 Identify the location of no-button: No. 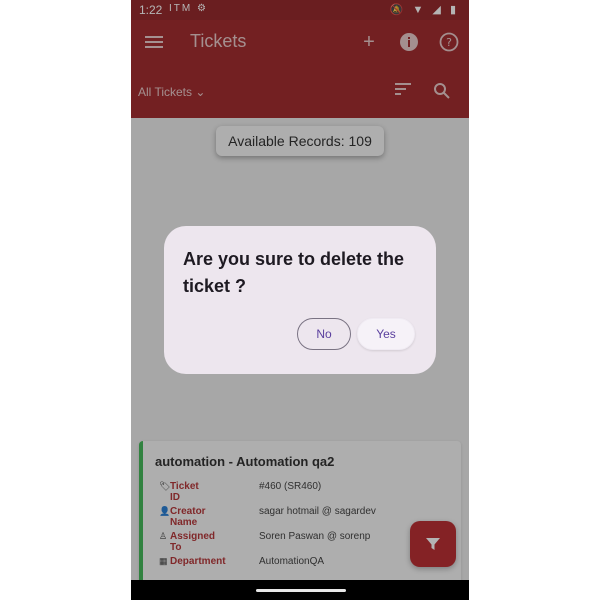
(324, 334).